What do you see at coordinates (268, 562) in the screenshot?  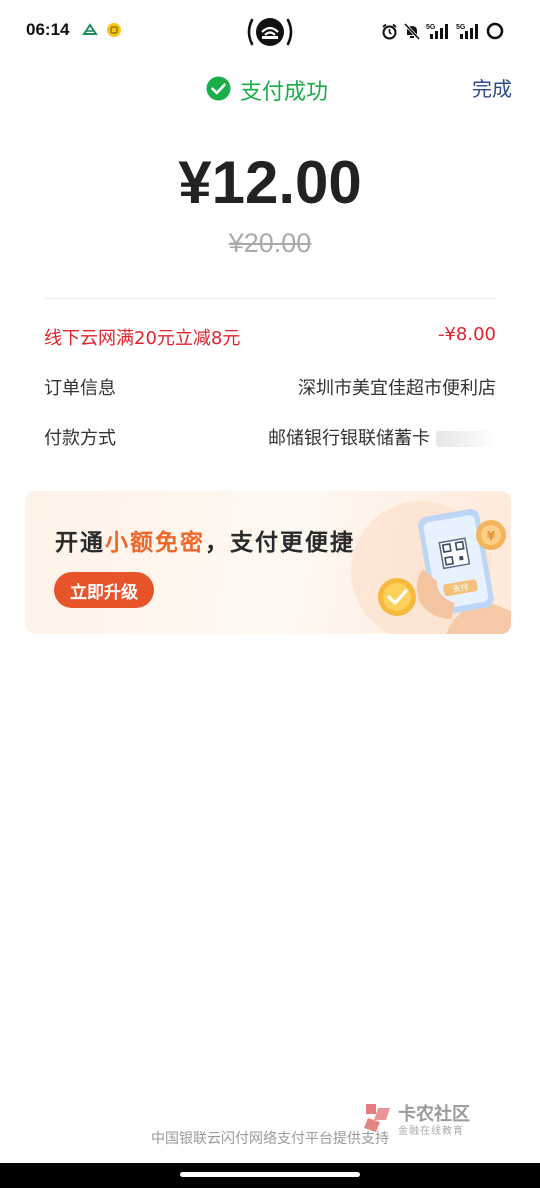 I see `promo-banner: 开通小额免密，支付更便捷 立即升级 支付 ¥` at bounding box center [268, 562].